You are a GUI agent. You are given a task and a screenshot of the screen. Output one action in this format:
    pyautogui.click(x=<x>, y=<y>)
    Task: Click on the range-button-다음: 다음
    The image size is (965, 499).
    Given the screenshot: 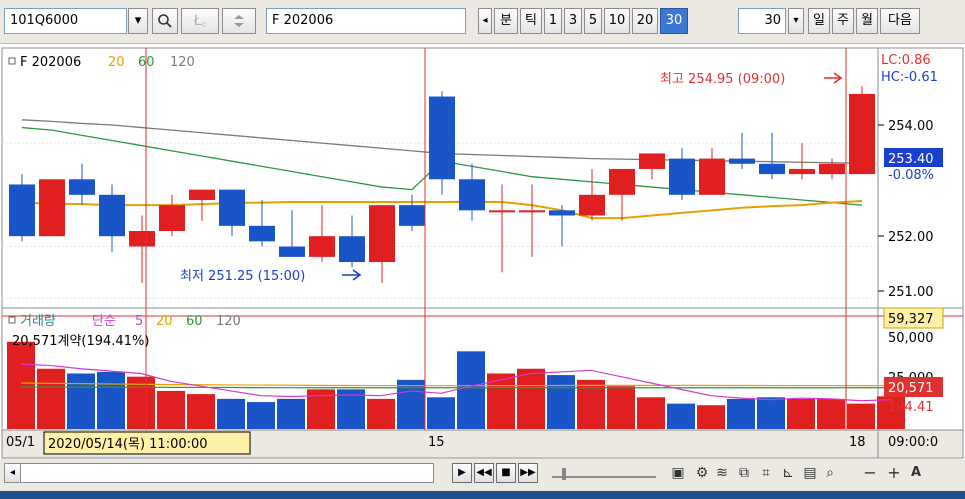 What is the action you would take?
    pyautogui.click(x=900, y=21)
    